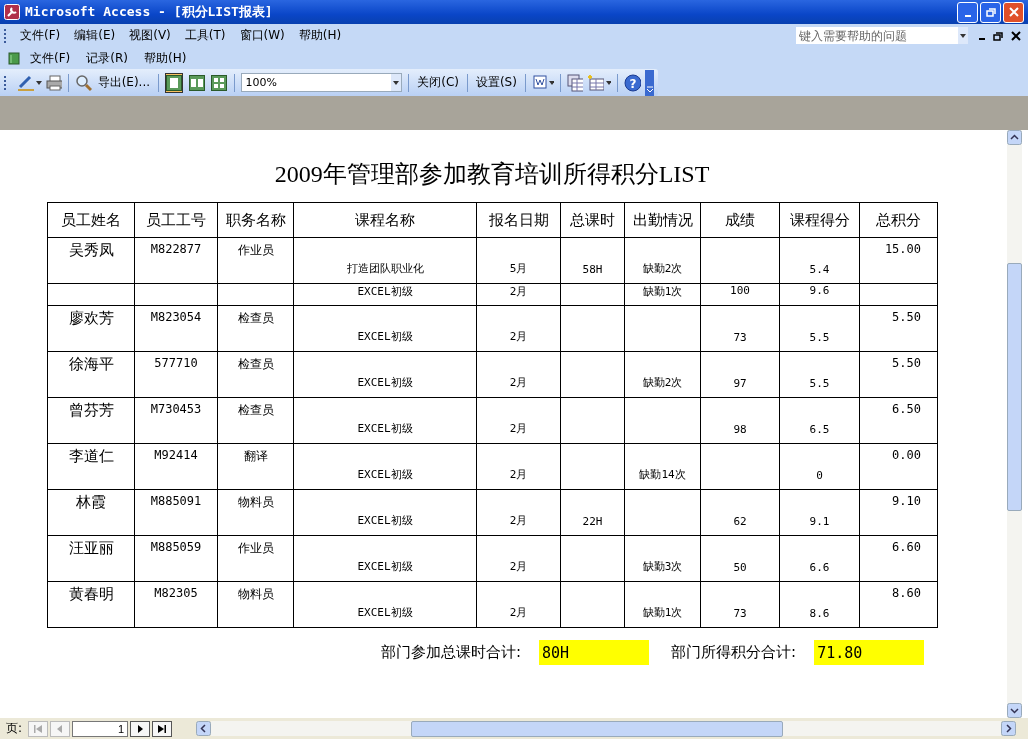 The image size is (1028, 739). What do you see at coordinates (140, 728) in the screenshot?
I see `next-page-button` at bounding box center [140, 728].